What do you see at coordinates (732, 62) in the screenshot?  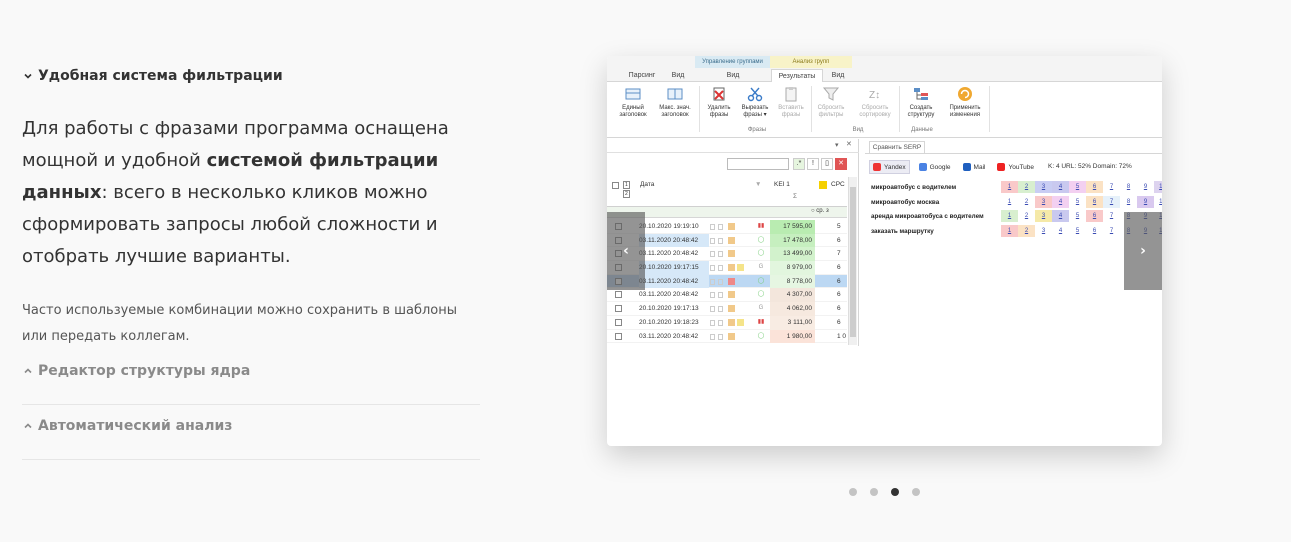 I see `group-label: Управление группами` at bounding box center [732, 62].